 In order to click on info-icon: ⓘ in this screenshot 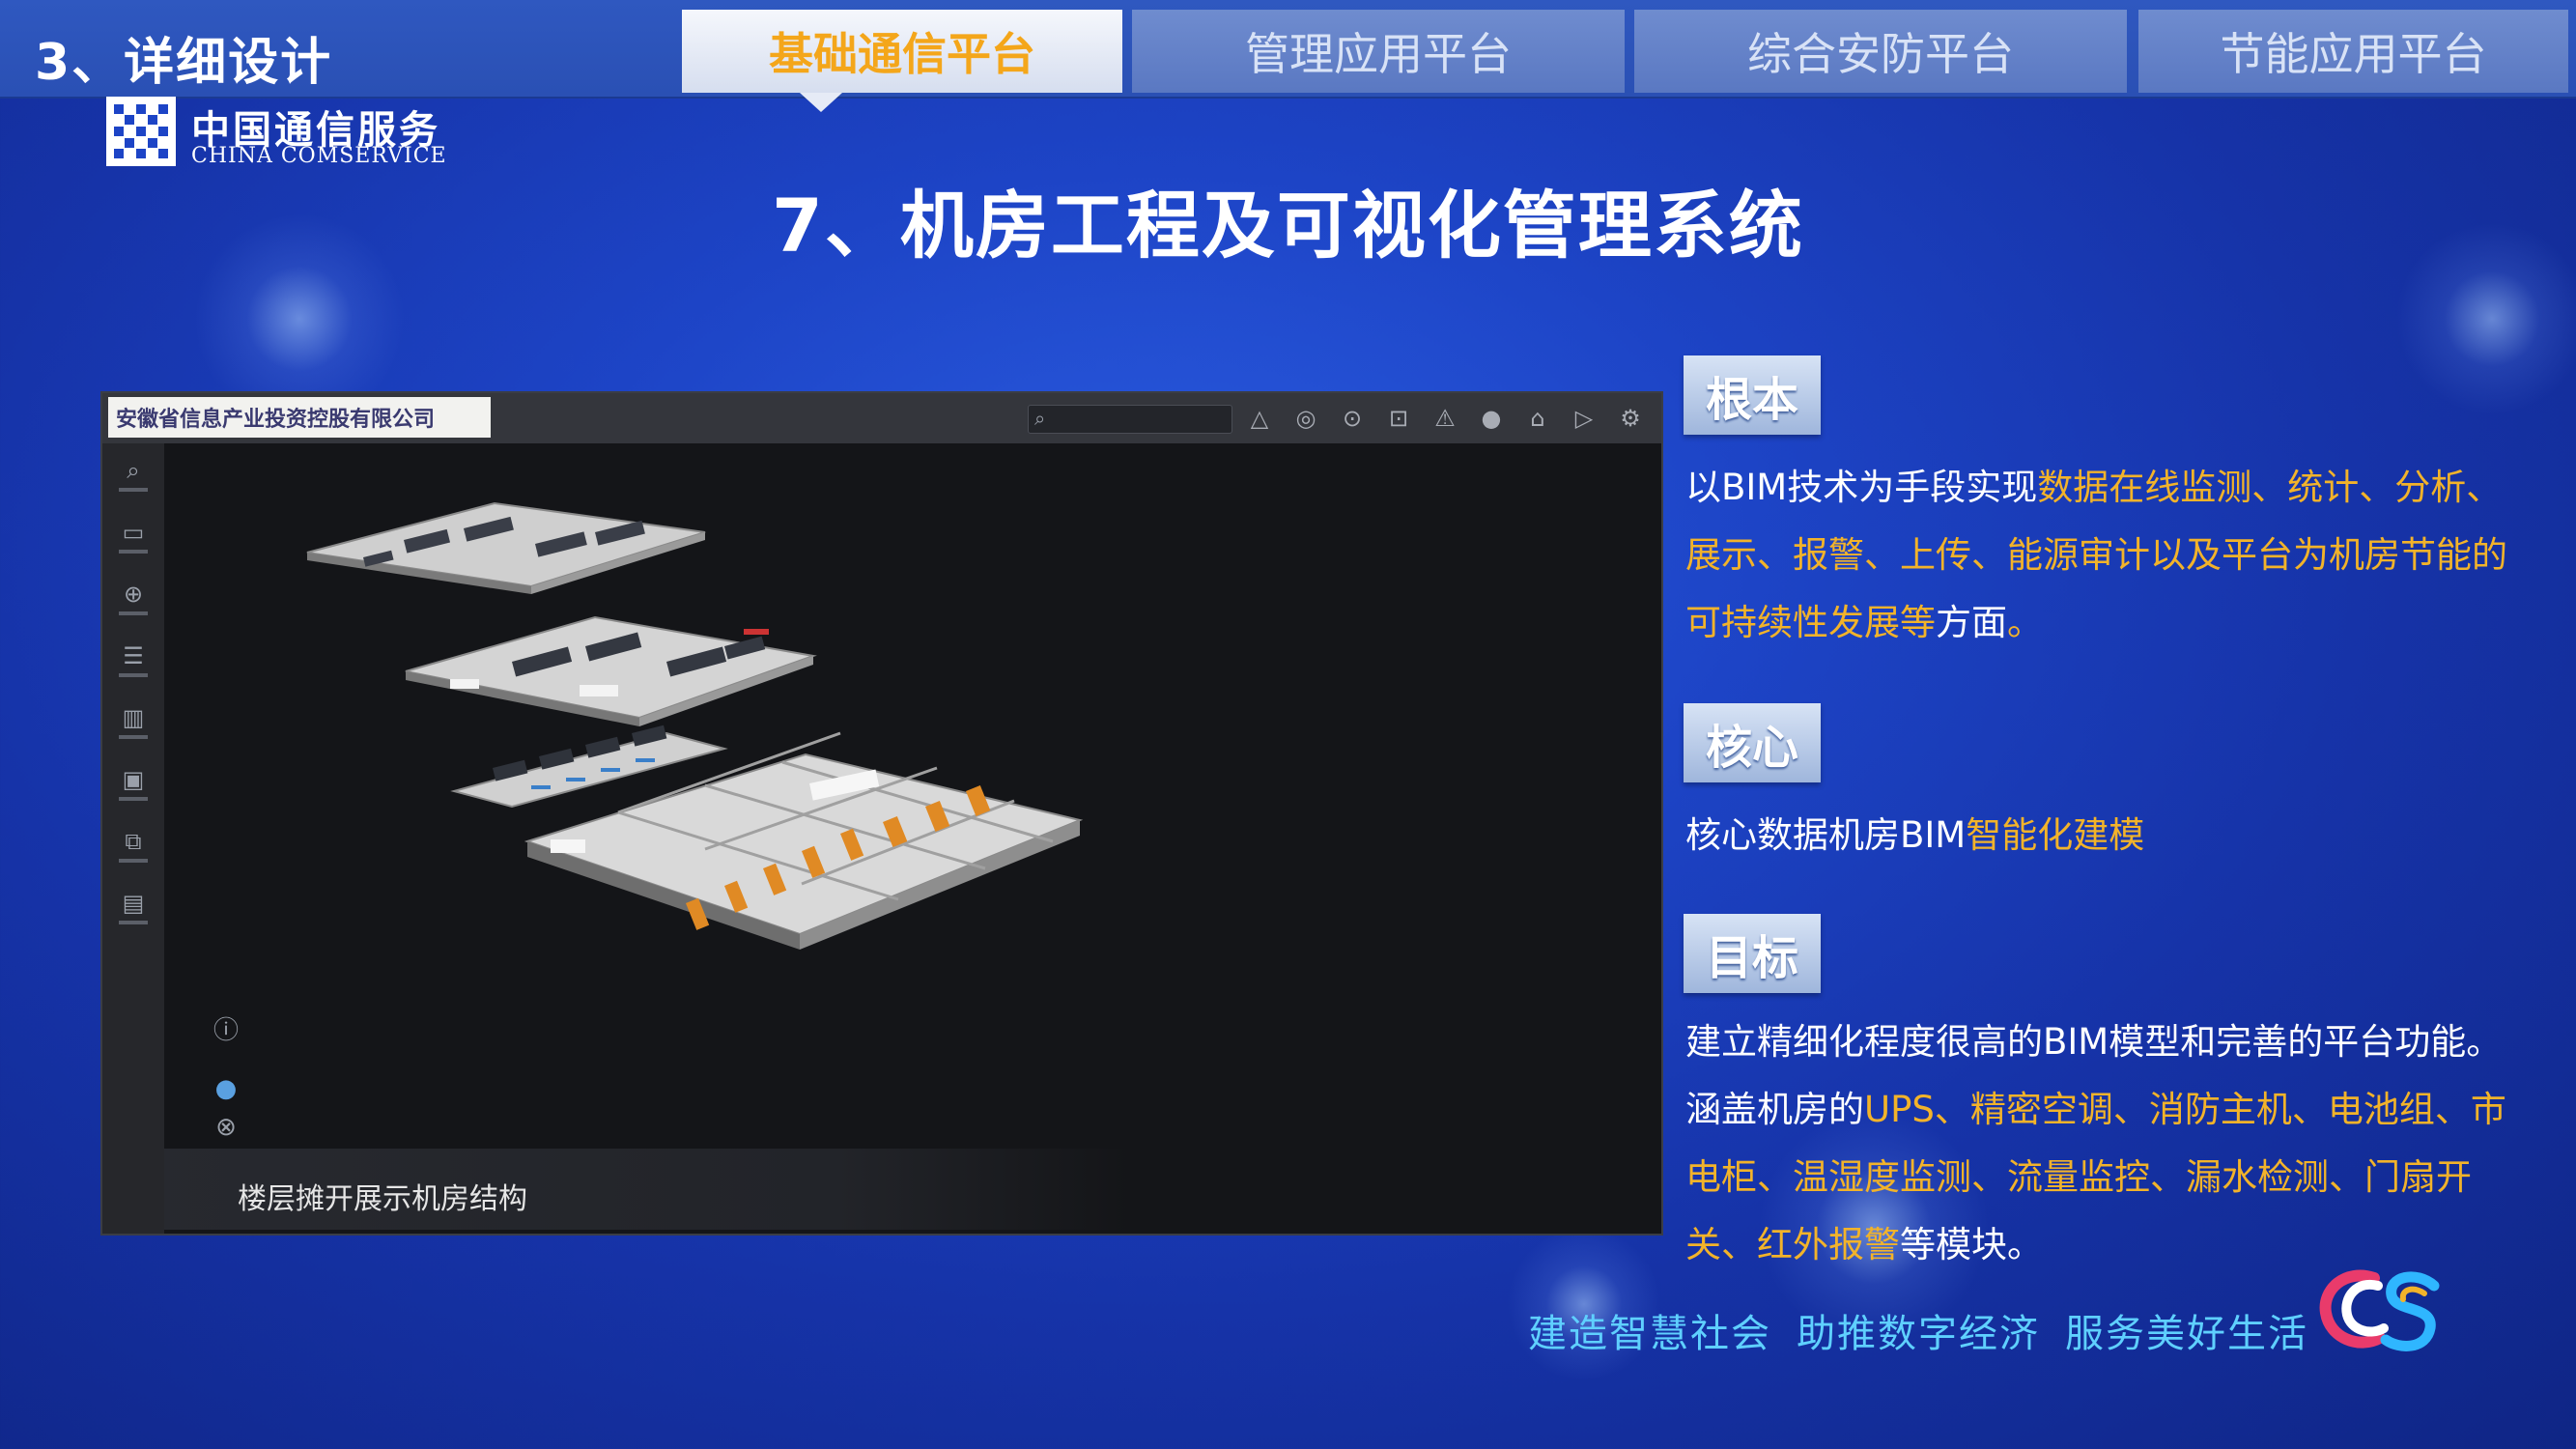, I will do `click(226, 1030)`.